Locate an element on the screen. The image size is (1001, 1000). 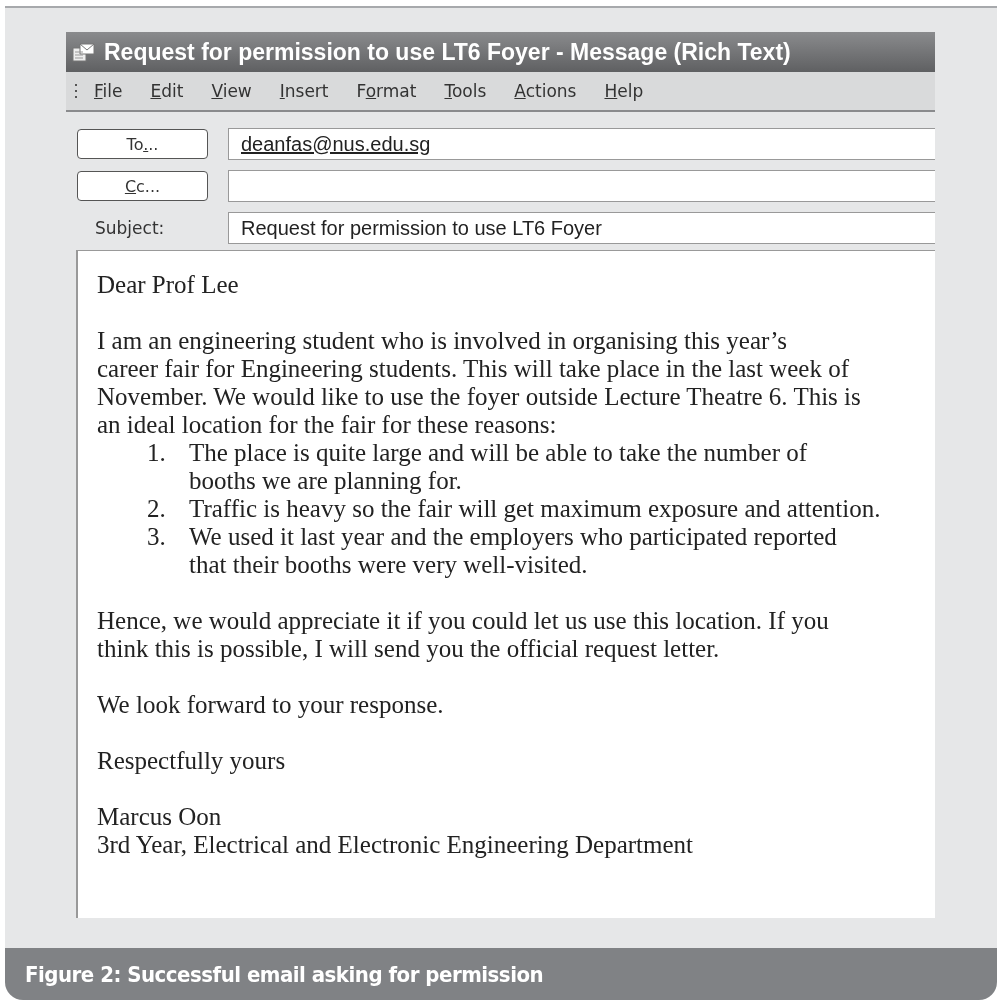
menu-item: Edit is located at coordinates (167, 91).